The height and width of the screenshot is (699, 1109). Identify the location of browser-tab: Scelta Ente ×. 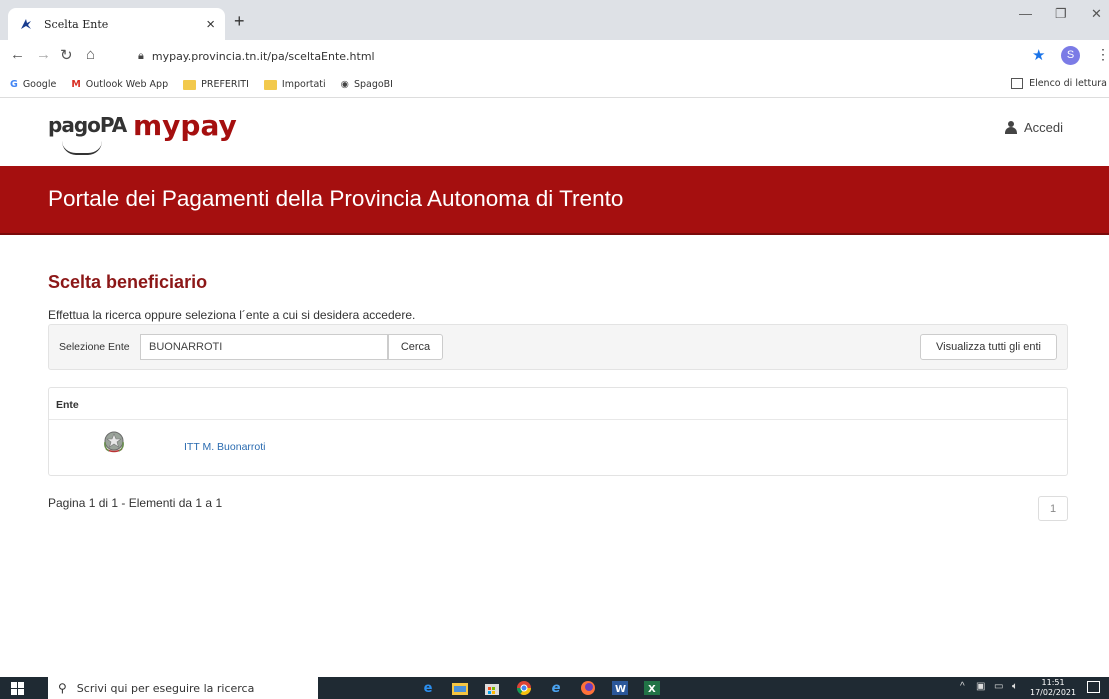
(116, 24).